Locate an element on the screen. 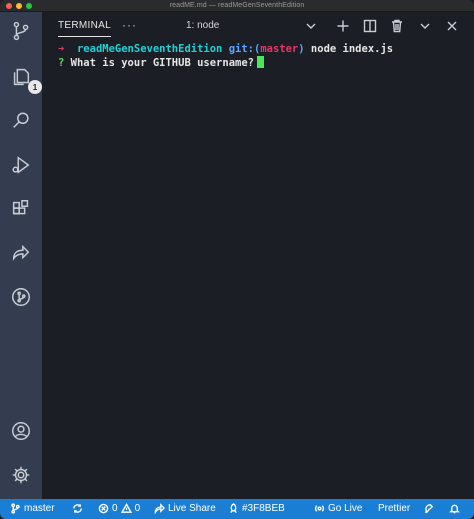  minimize-window-button is located at coordinates (19, 6).